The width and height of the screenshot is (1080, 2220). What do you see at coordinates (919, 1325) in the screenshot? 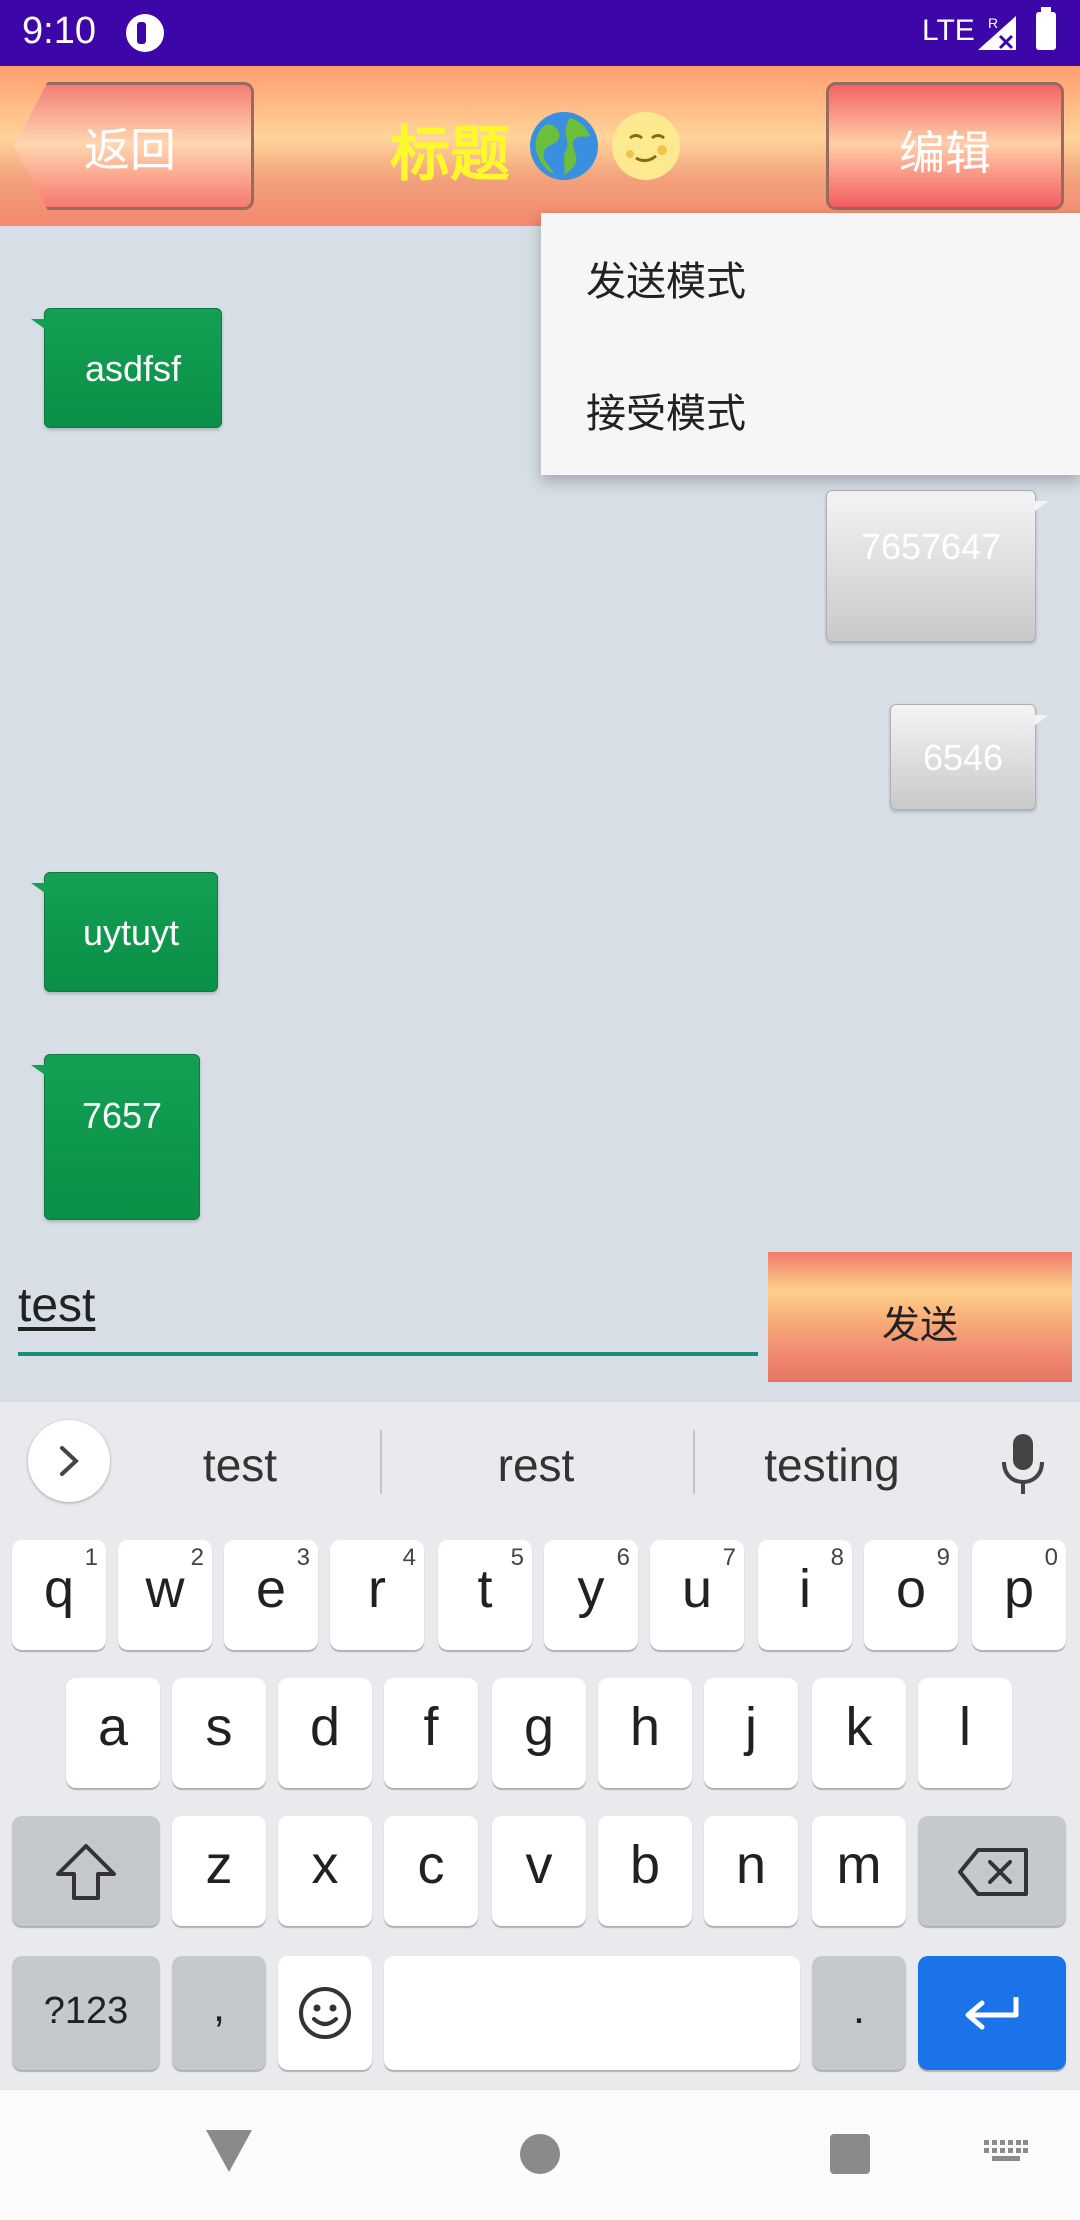
I see `send-button-label: 发送` at bounding box center [919, 1325].